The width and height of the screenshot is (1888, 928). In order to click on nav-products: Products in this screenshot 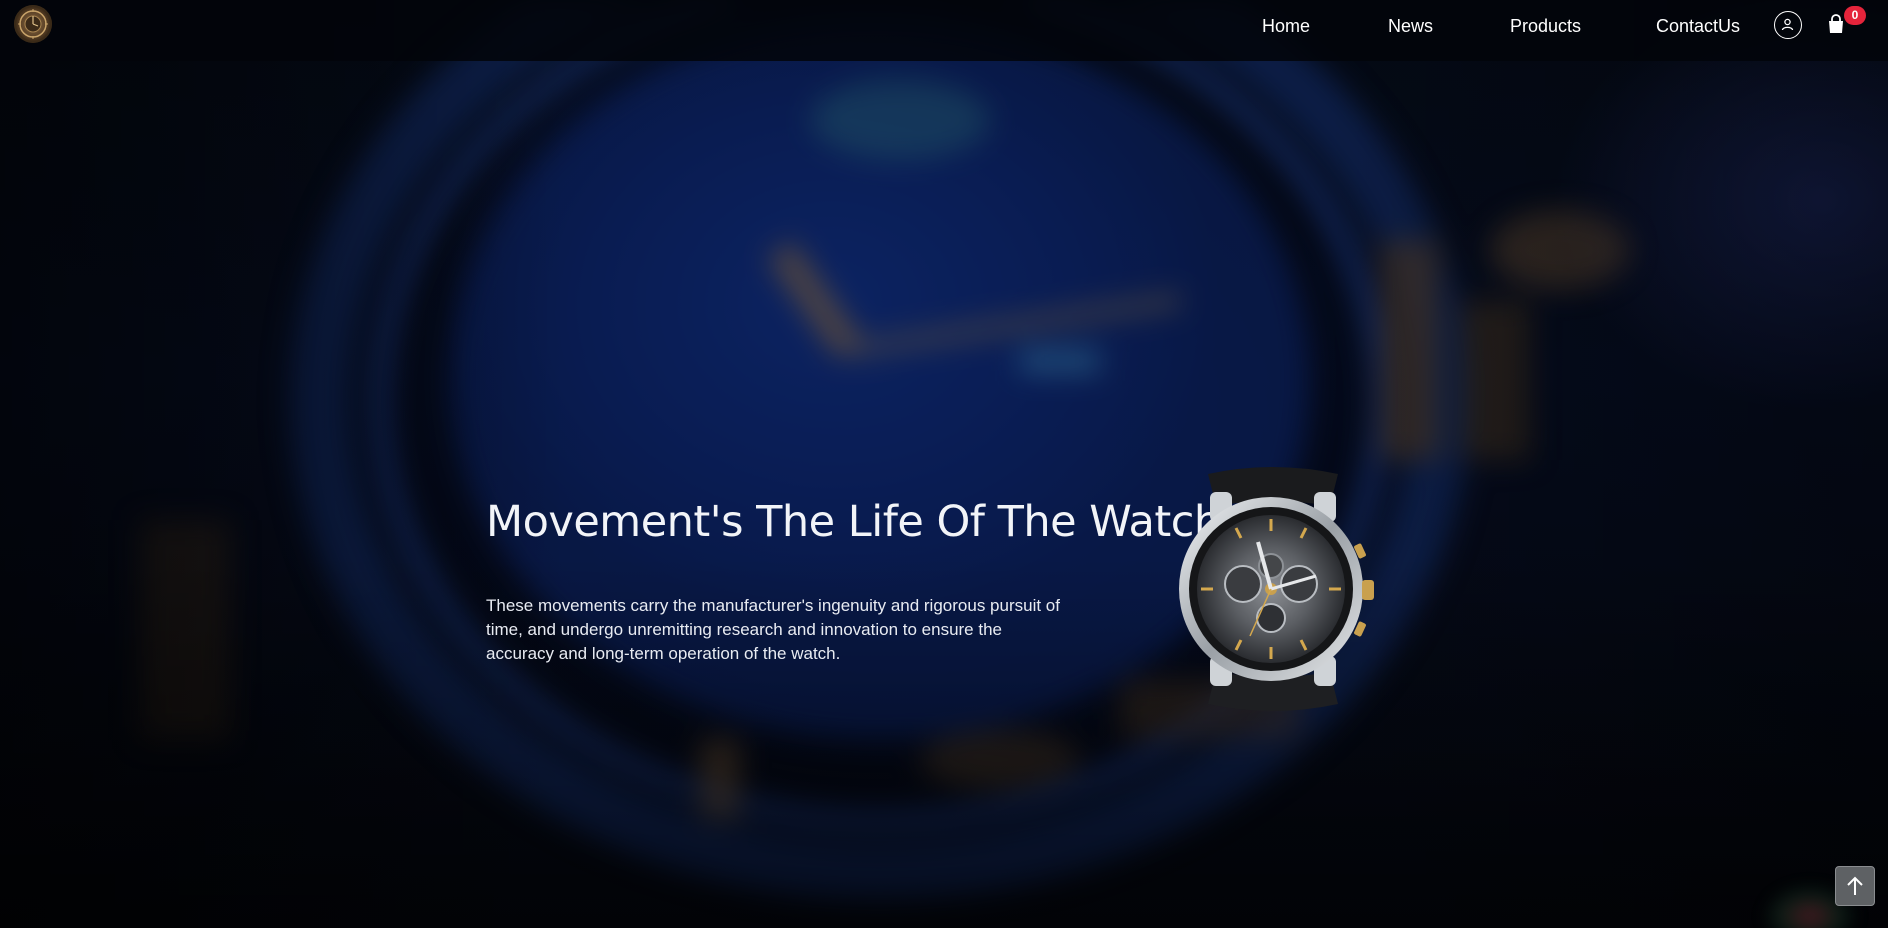, I will do `click(1545, 26)`.